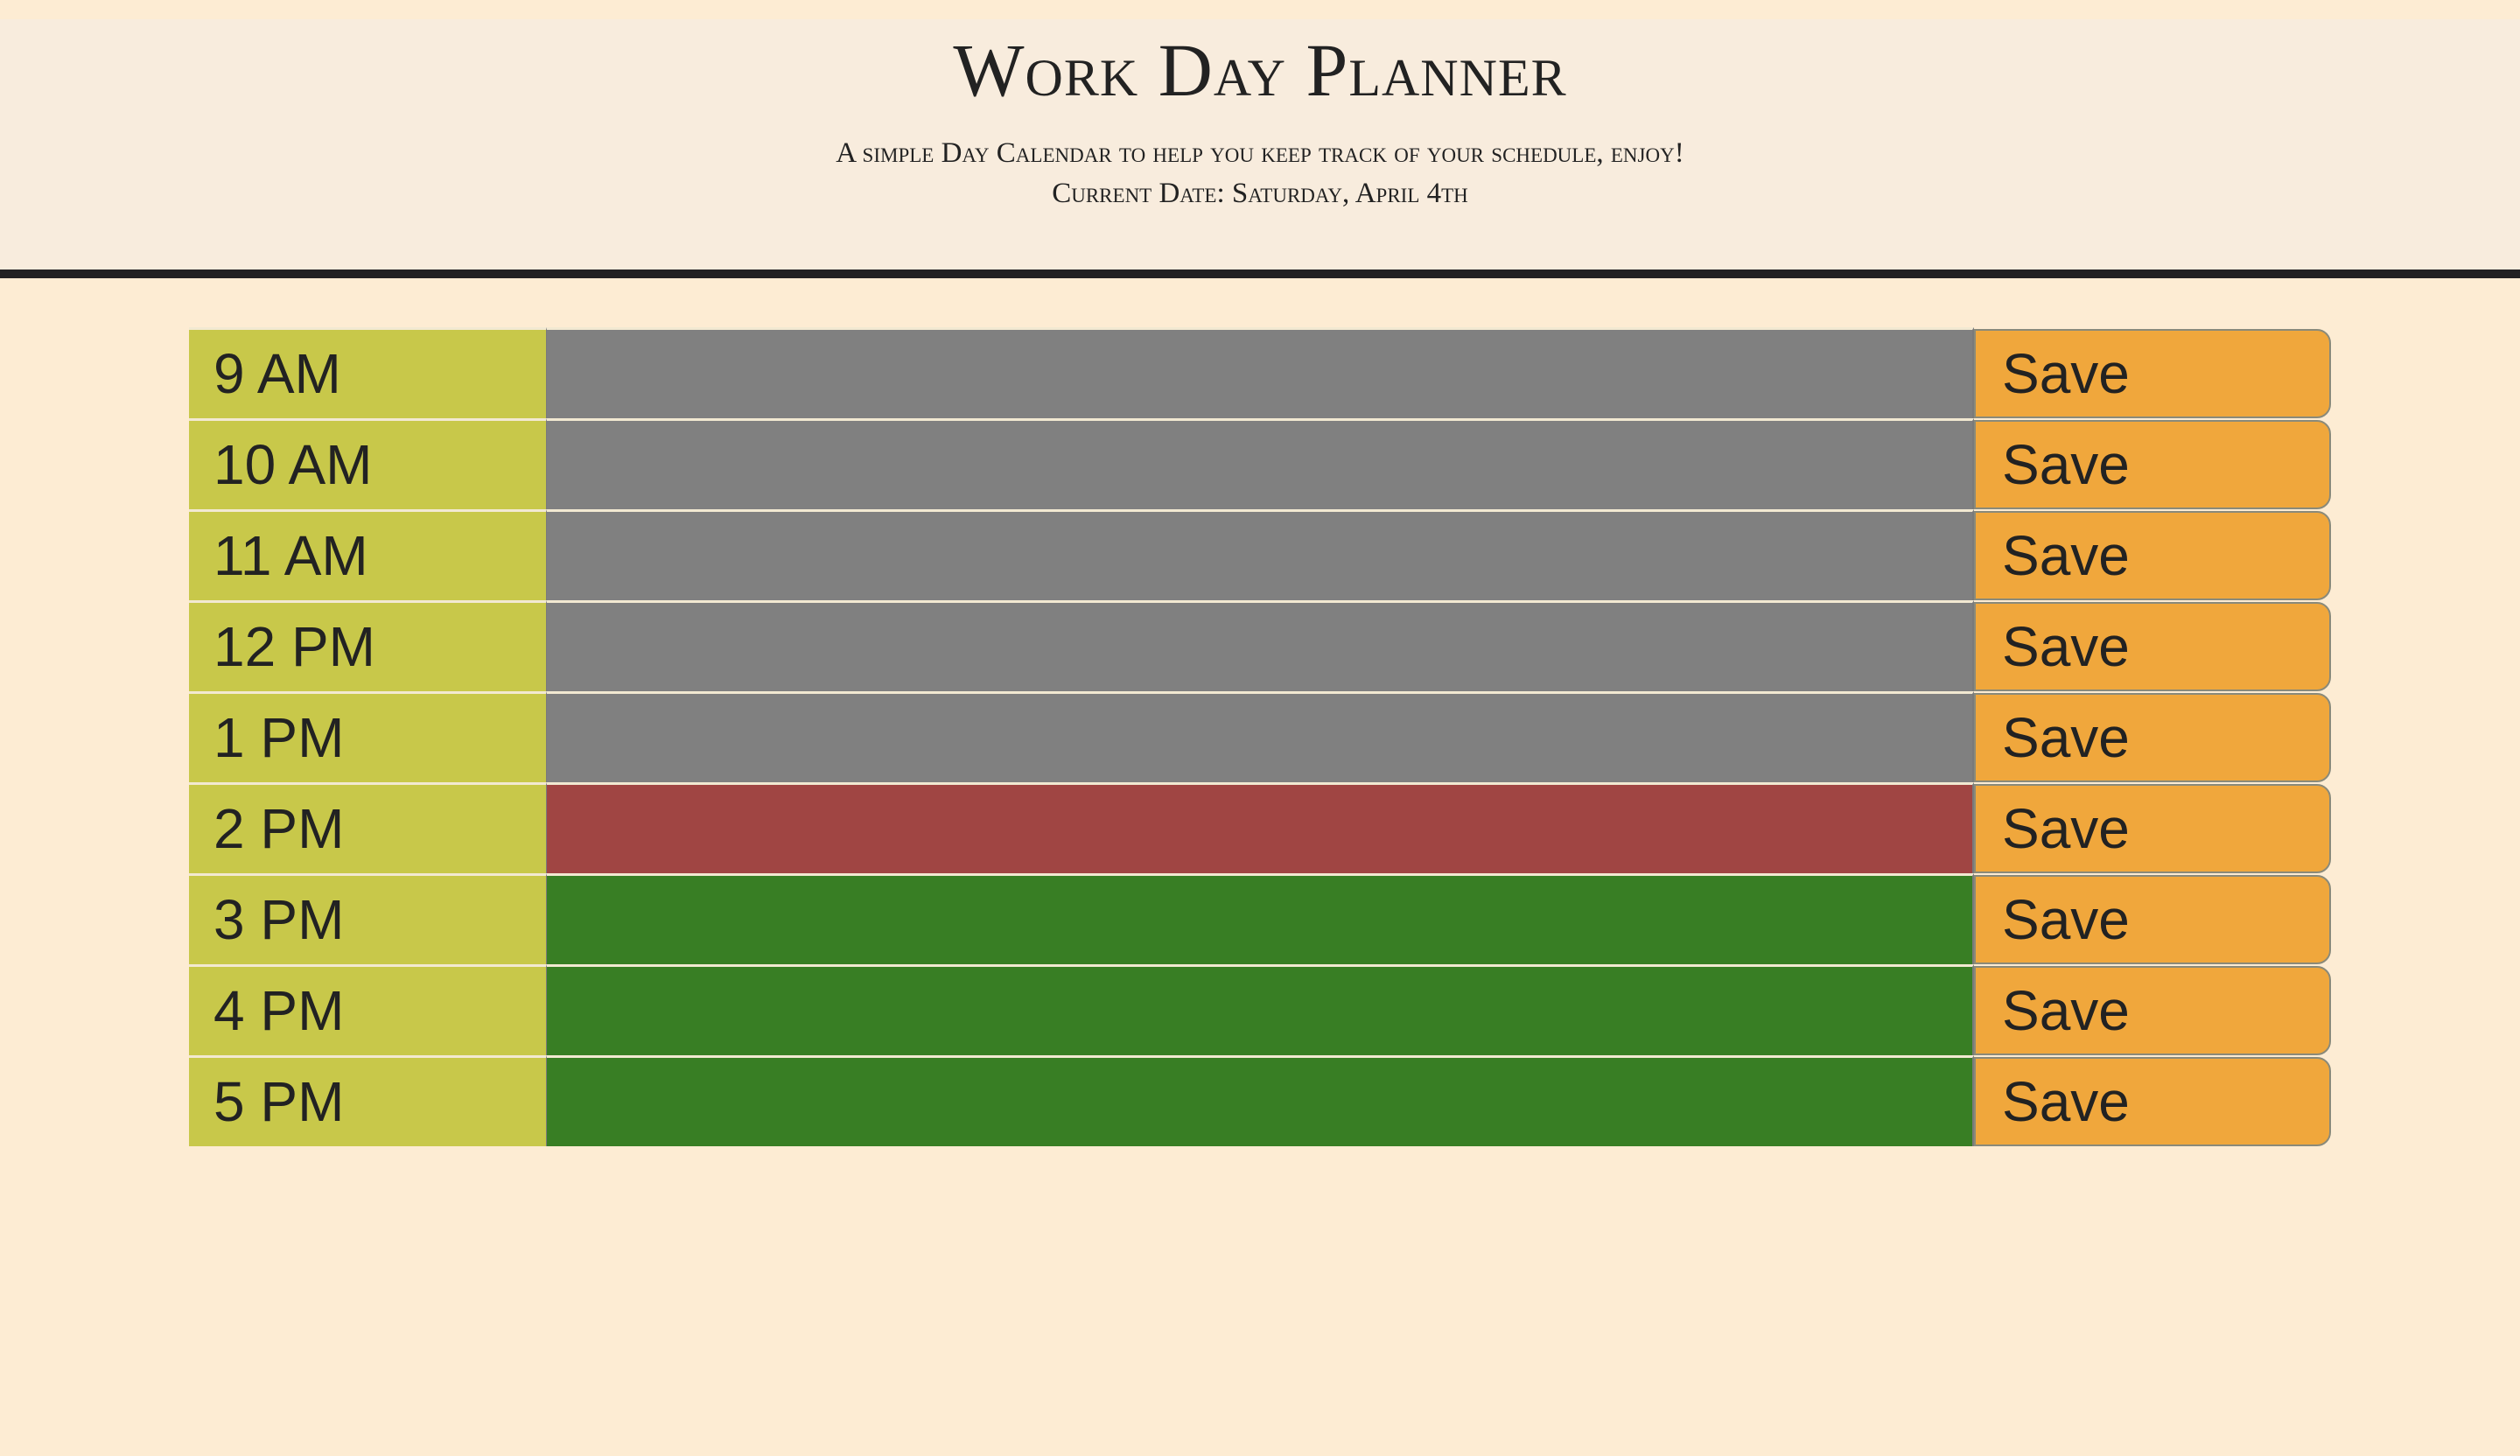  I want to click on time-block: 11 AM Save, so click(1260, 554).